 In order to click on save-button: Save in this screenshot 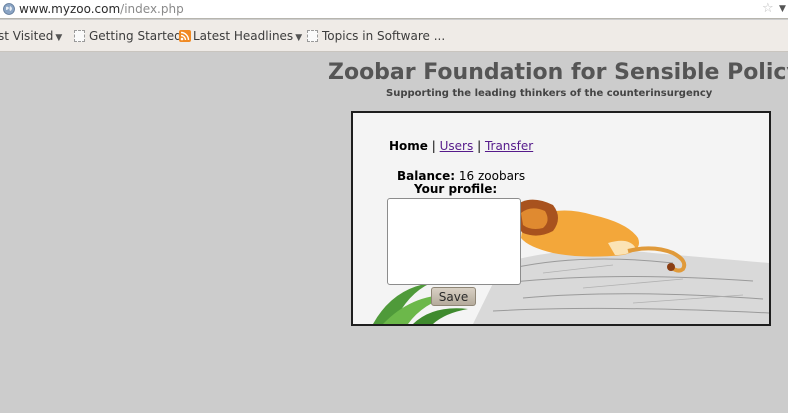, I will do `click(453, 296)`.